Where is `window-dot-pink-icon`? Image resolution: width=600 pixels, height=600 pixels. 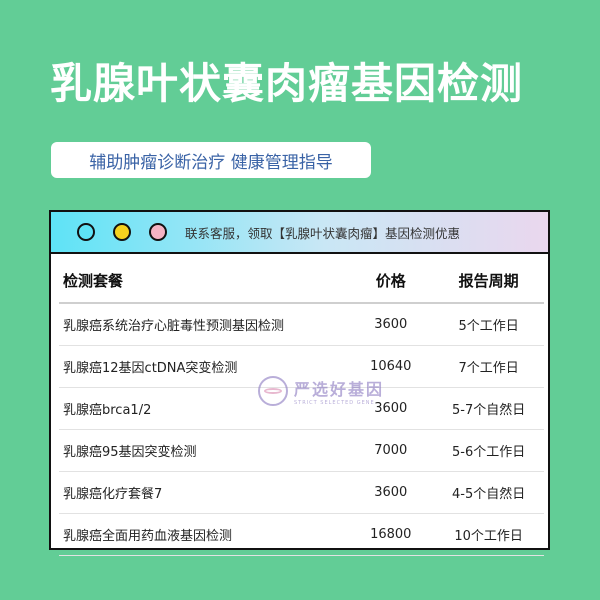 window-dot-pink-icon is located at coordinates (158, 232).